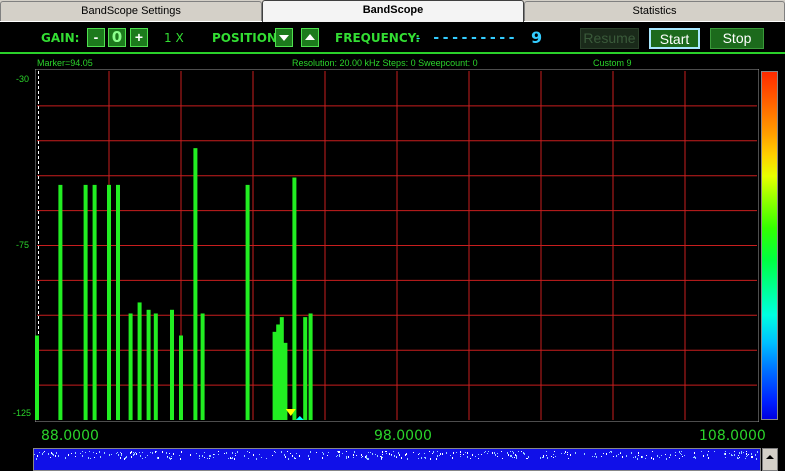  I want to click on resume-button: Resume, so click(609, 38).